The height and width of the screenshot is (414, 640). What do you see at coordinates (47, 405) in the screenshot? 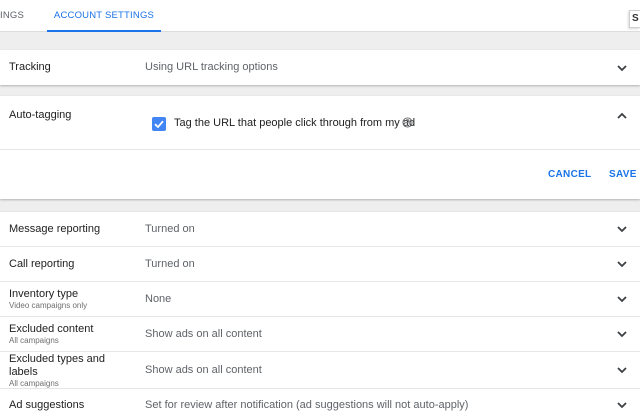
I see `row-label: Ad suggestions` at bounding box center [47, 405].